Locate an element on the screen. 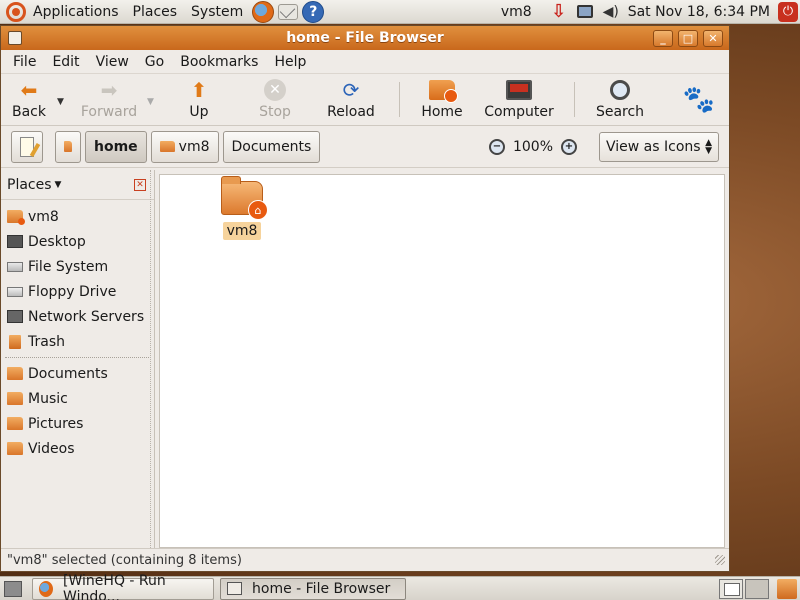 This screenshot has width=800, height=600. toggle-location-entry-button is located at coordinates (27, 146).